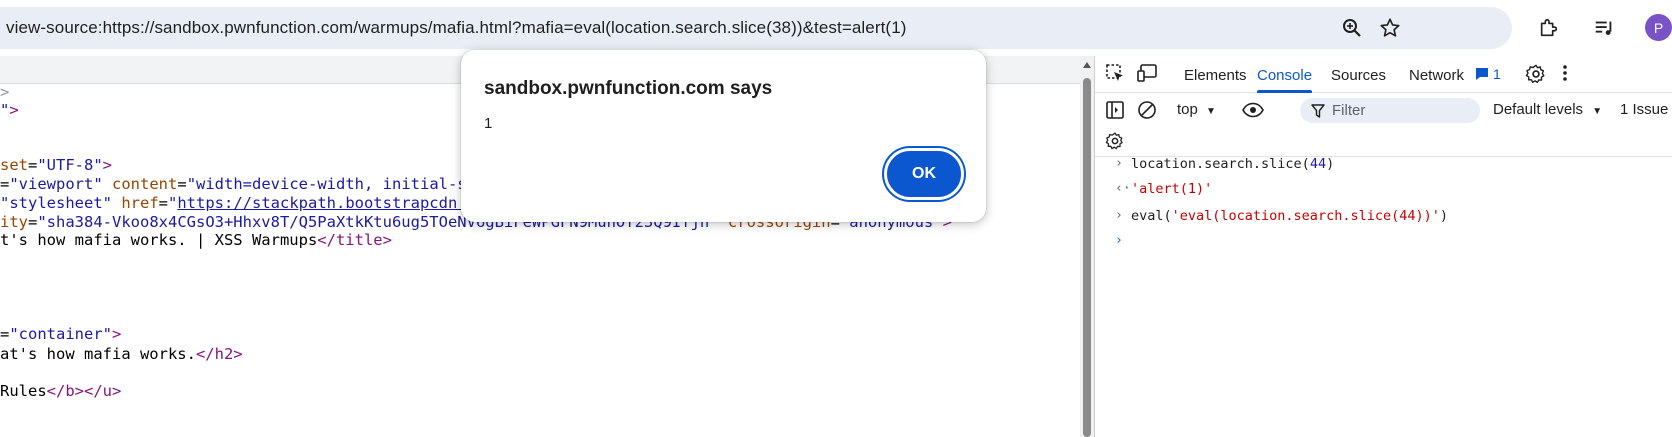  What do you see at coordinates (1220, 164) in the screenshot?
I see `console-token: location.search.slice(` at bounding box center [1220, 164].